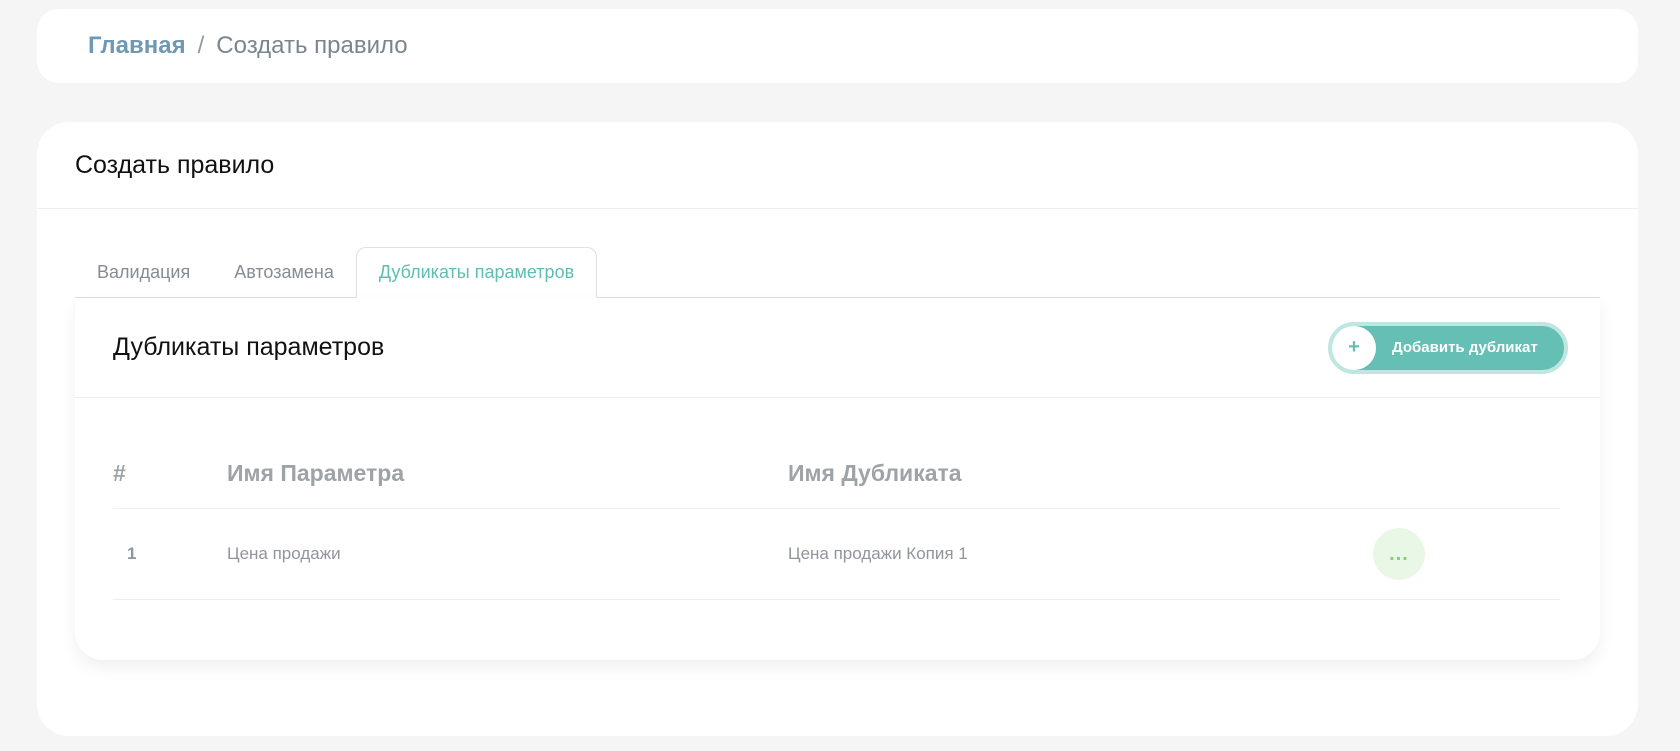  I want to click on table-header-row: # Имя Параметра Имя Дубликата, so click(836, 473).